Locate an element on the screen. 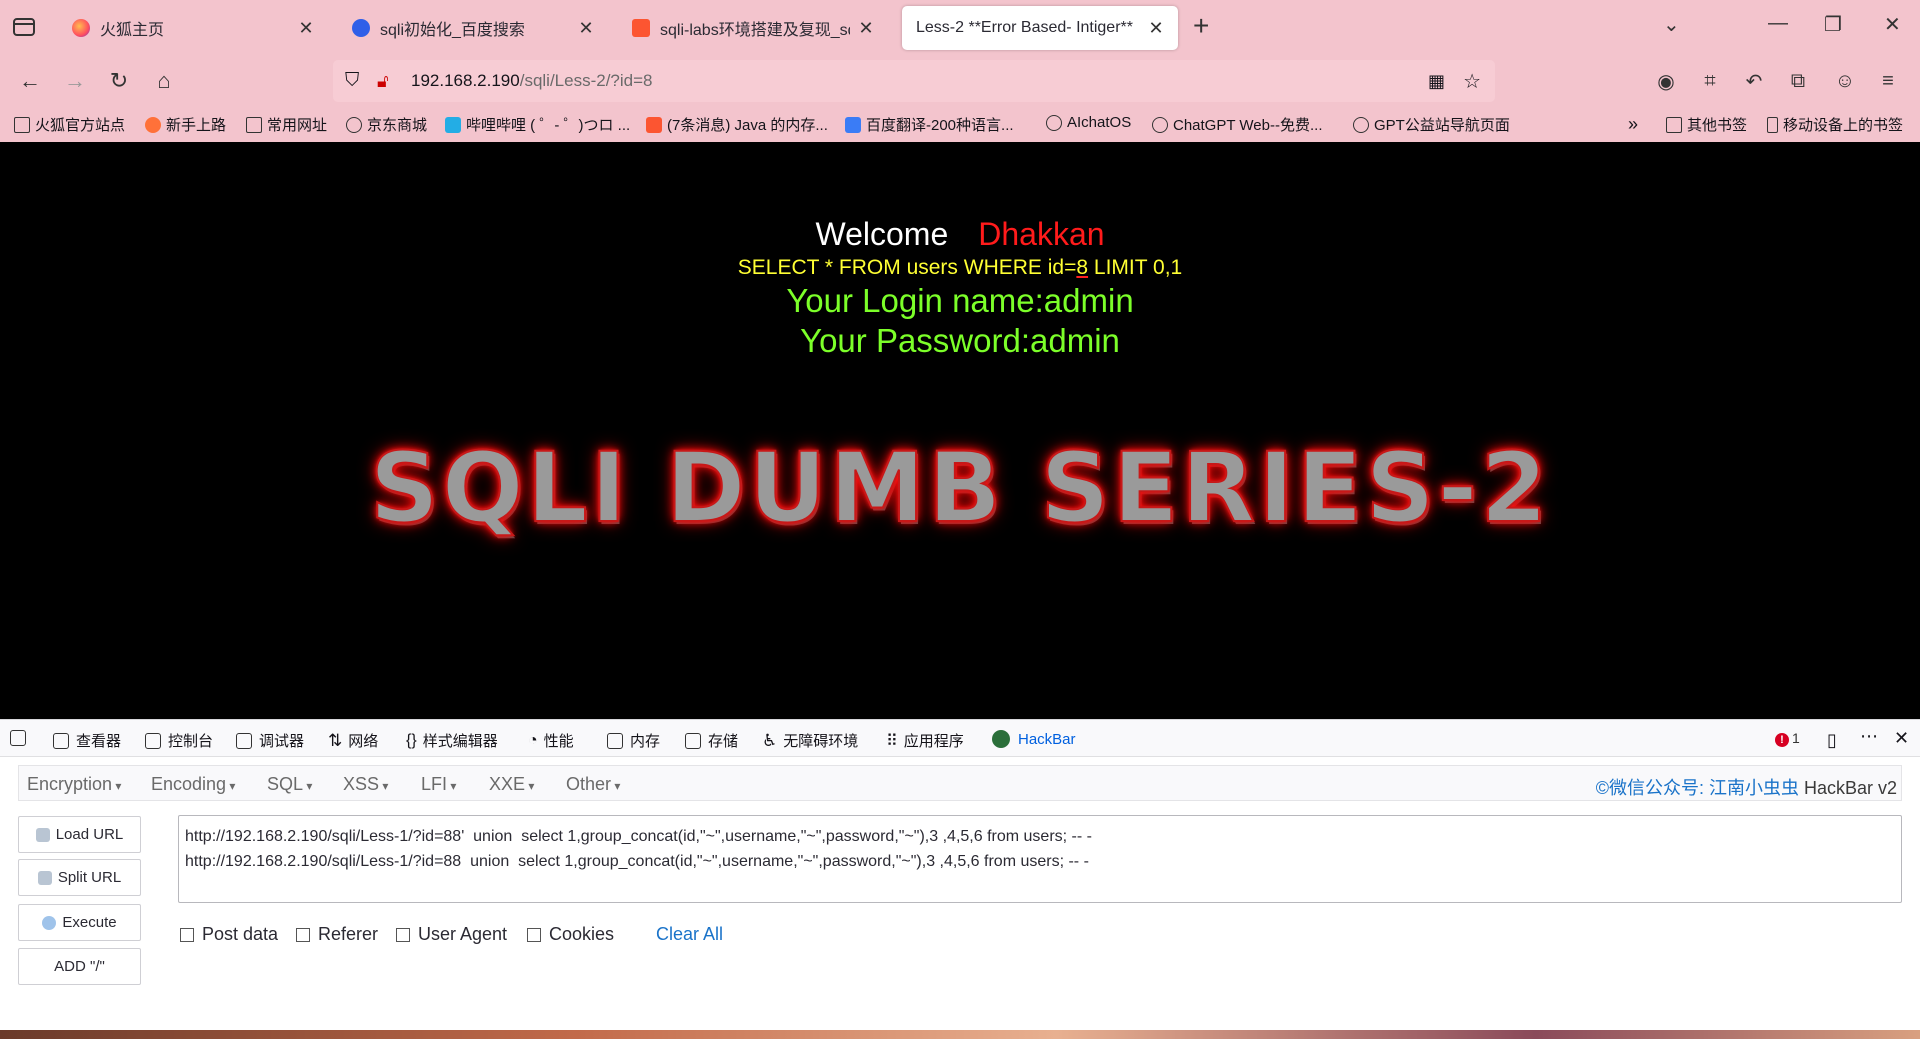 The image size is (1920, 1039). user-agent-checkbox: User Agent is located at coordinates (451, 934).